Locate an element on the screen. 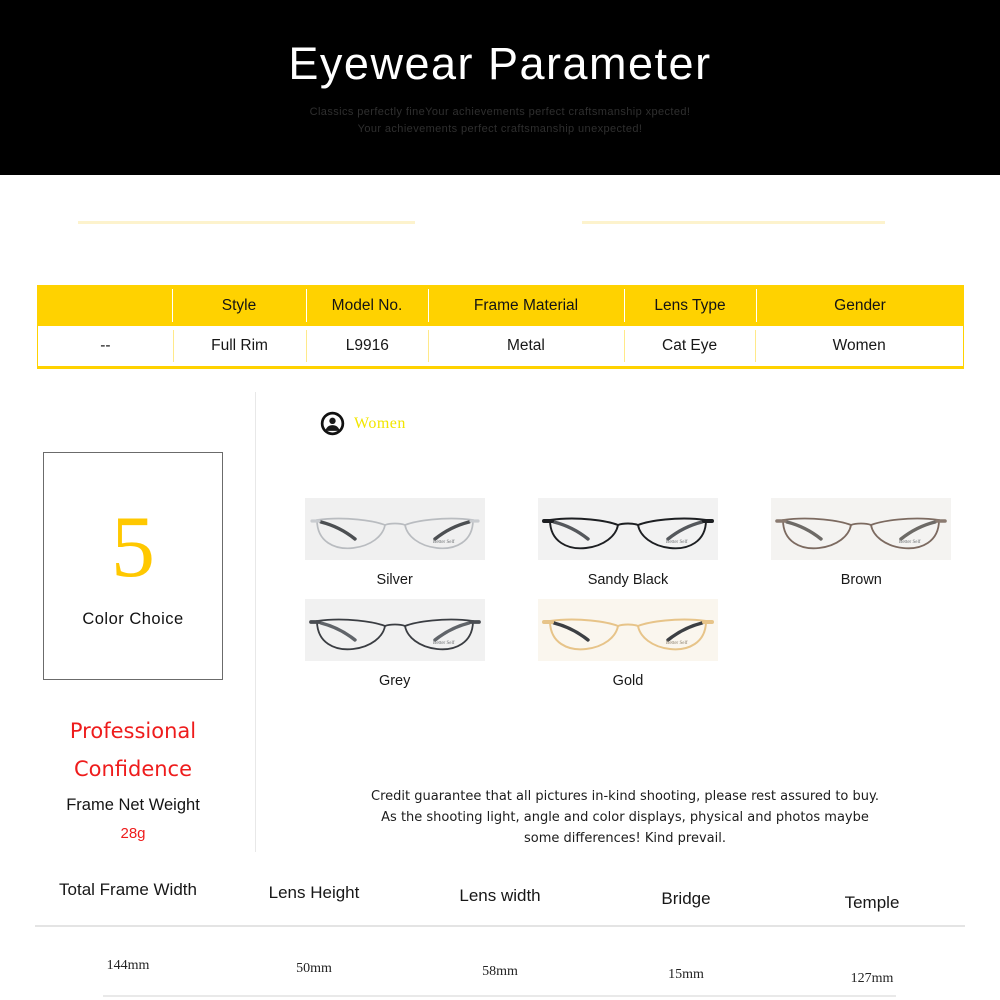  measurements-divider is located at coordinates (500, 926).